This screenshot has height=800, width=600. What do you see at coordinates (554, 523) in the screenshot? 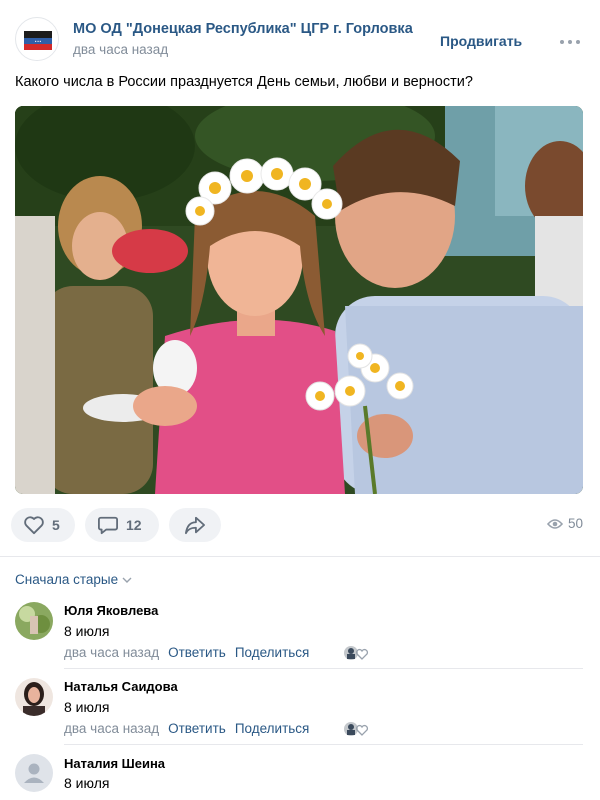
I see `eye-icon` at bounding box center [554, 523].